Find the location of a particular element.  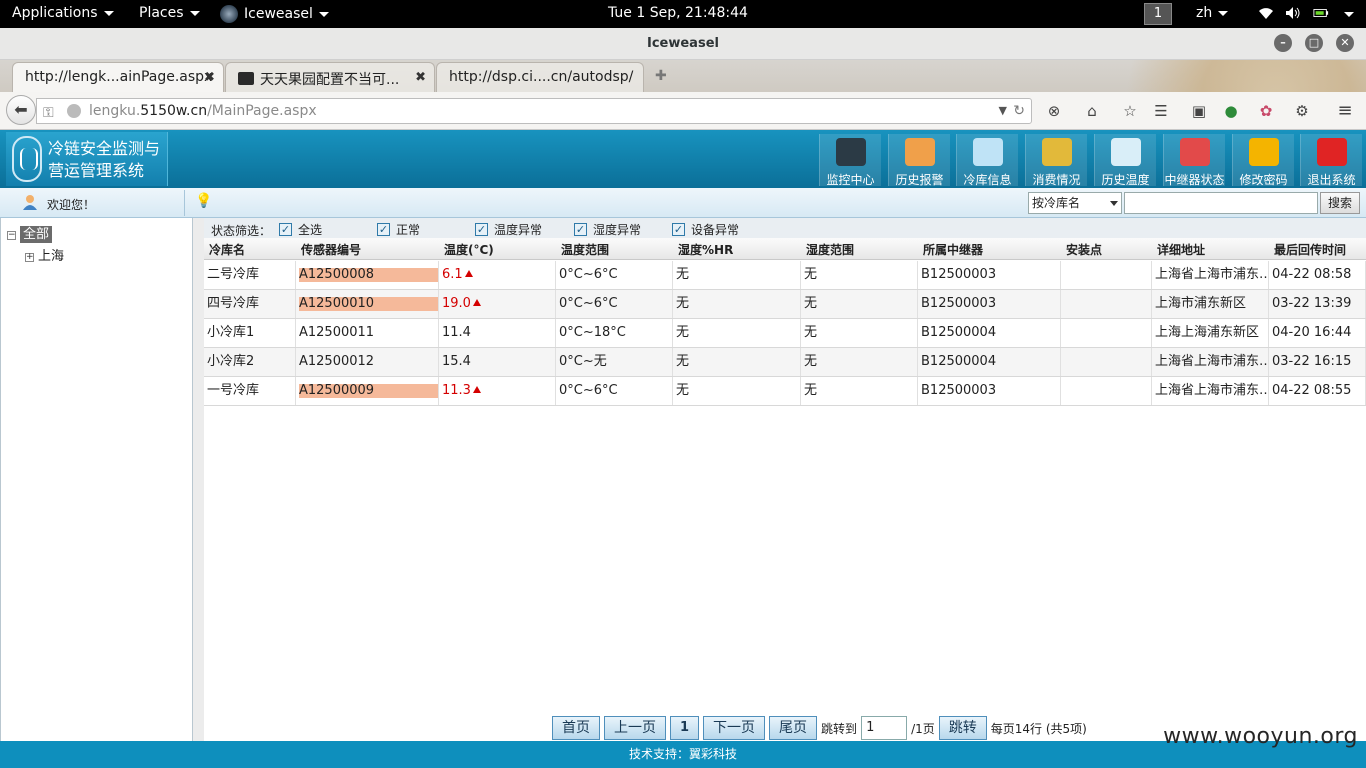

tree-node-label: 上海 is located at coordinates (51, 256).